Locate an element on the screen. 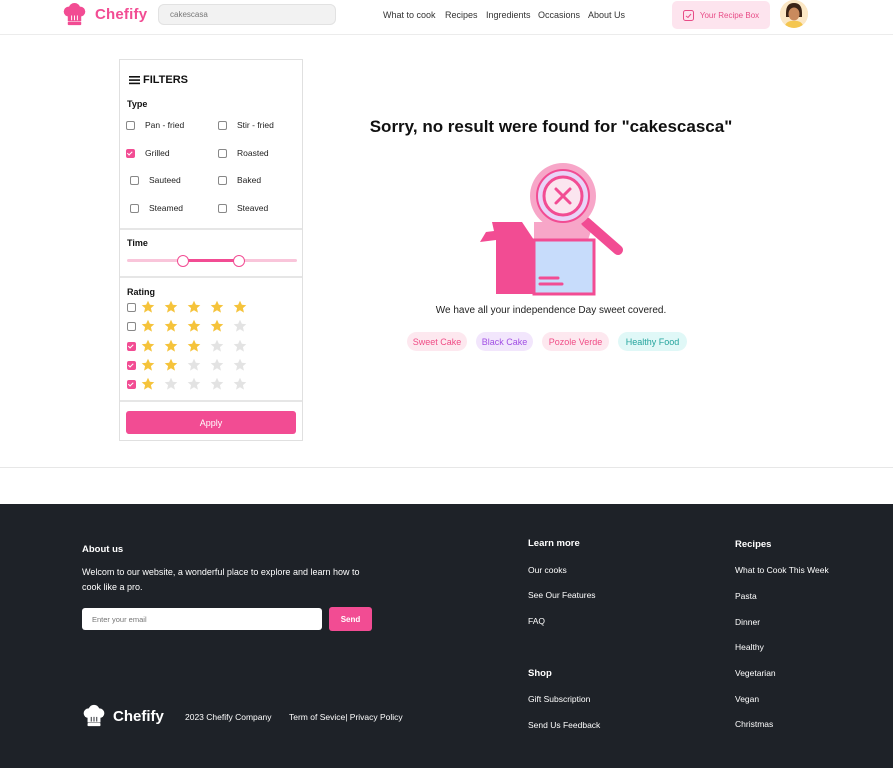  footer-link-christmas: Christmas is located at coordinates (754, 724).